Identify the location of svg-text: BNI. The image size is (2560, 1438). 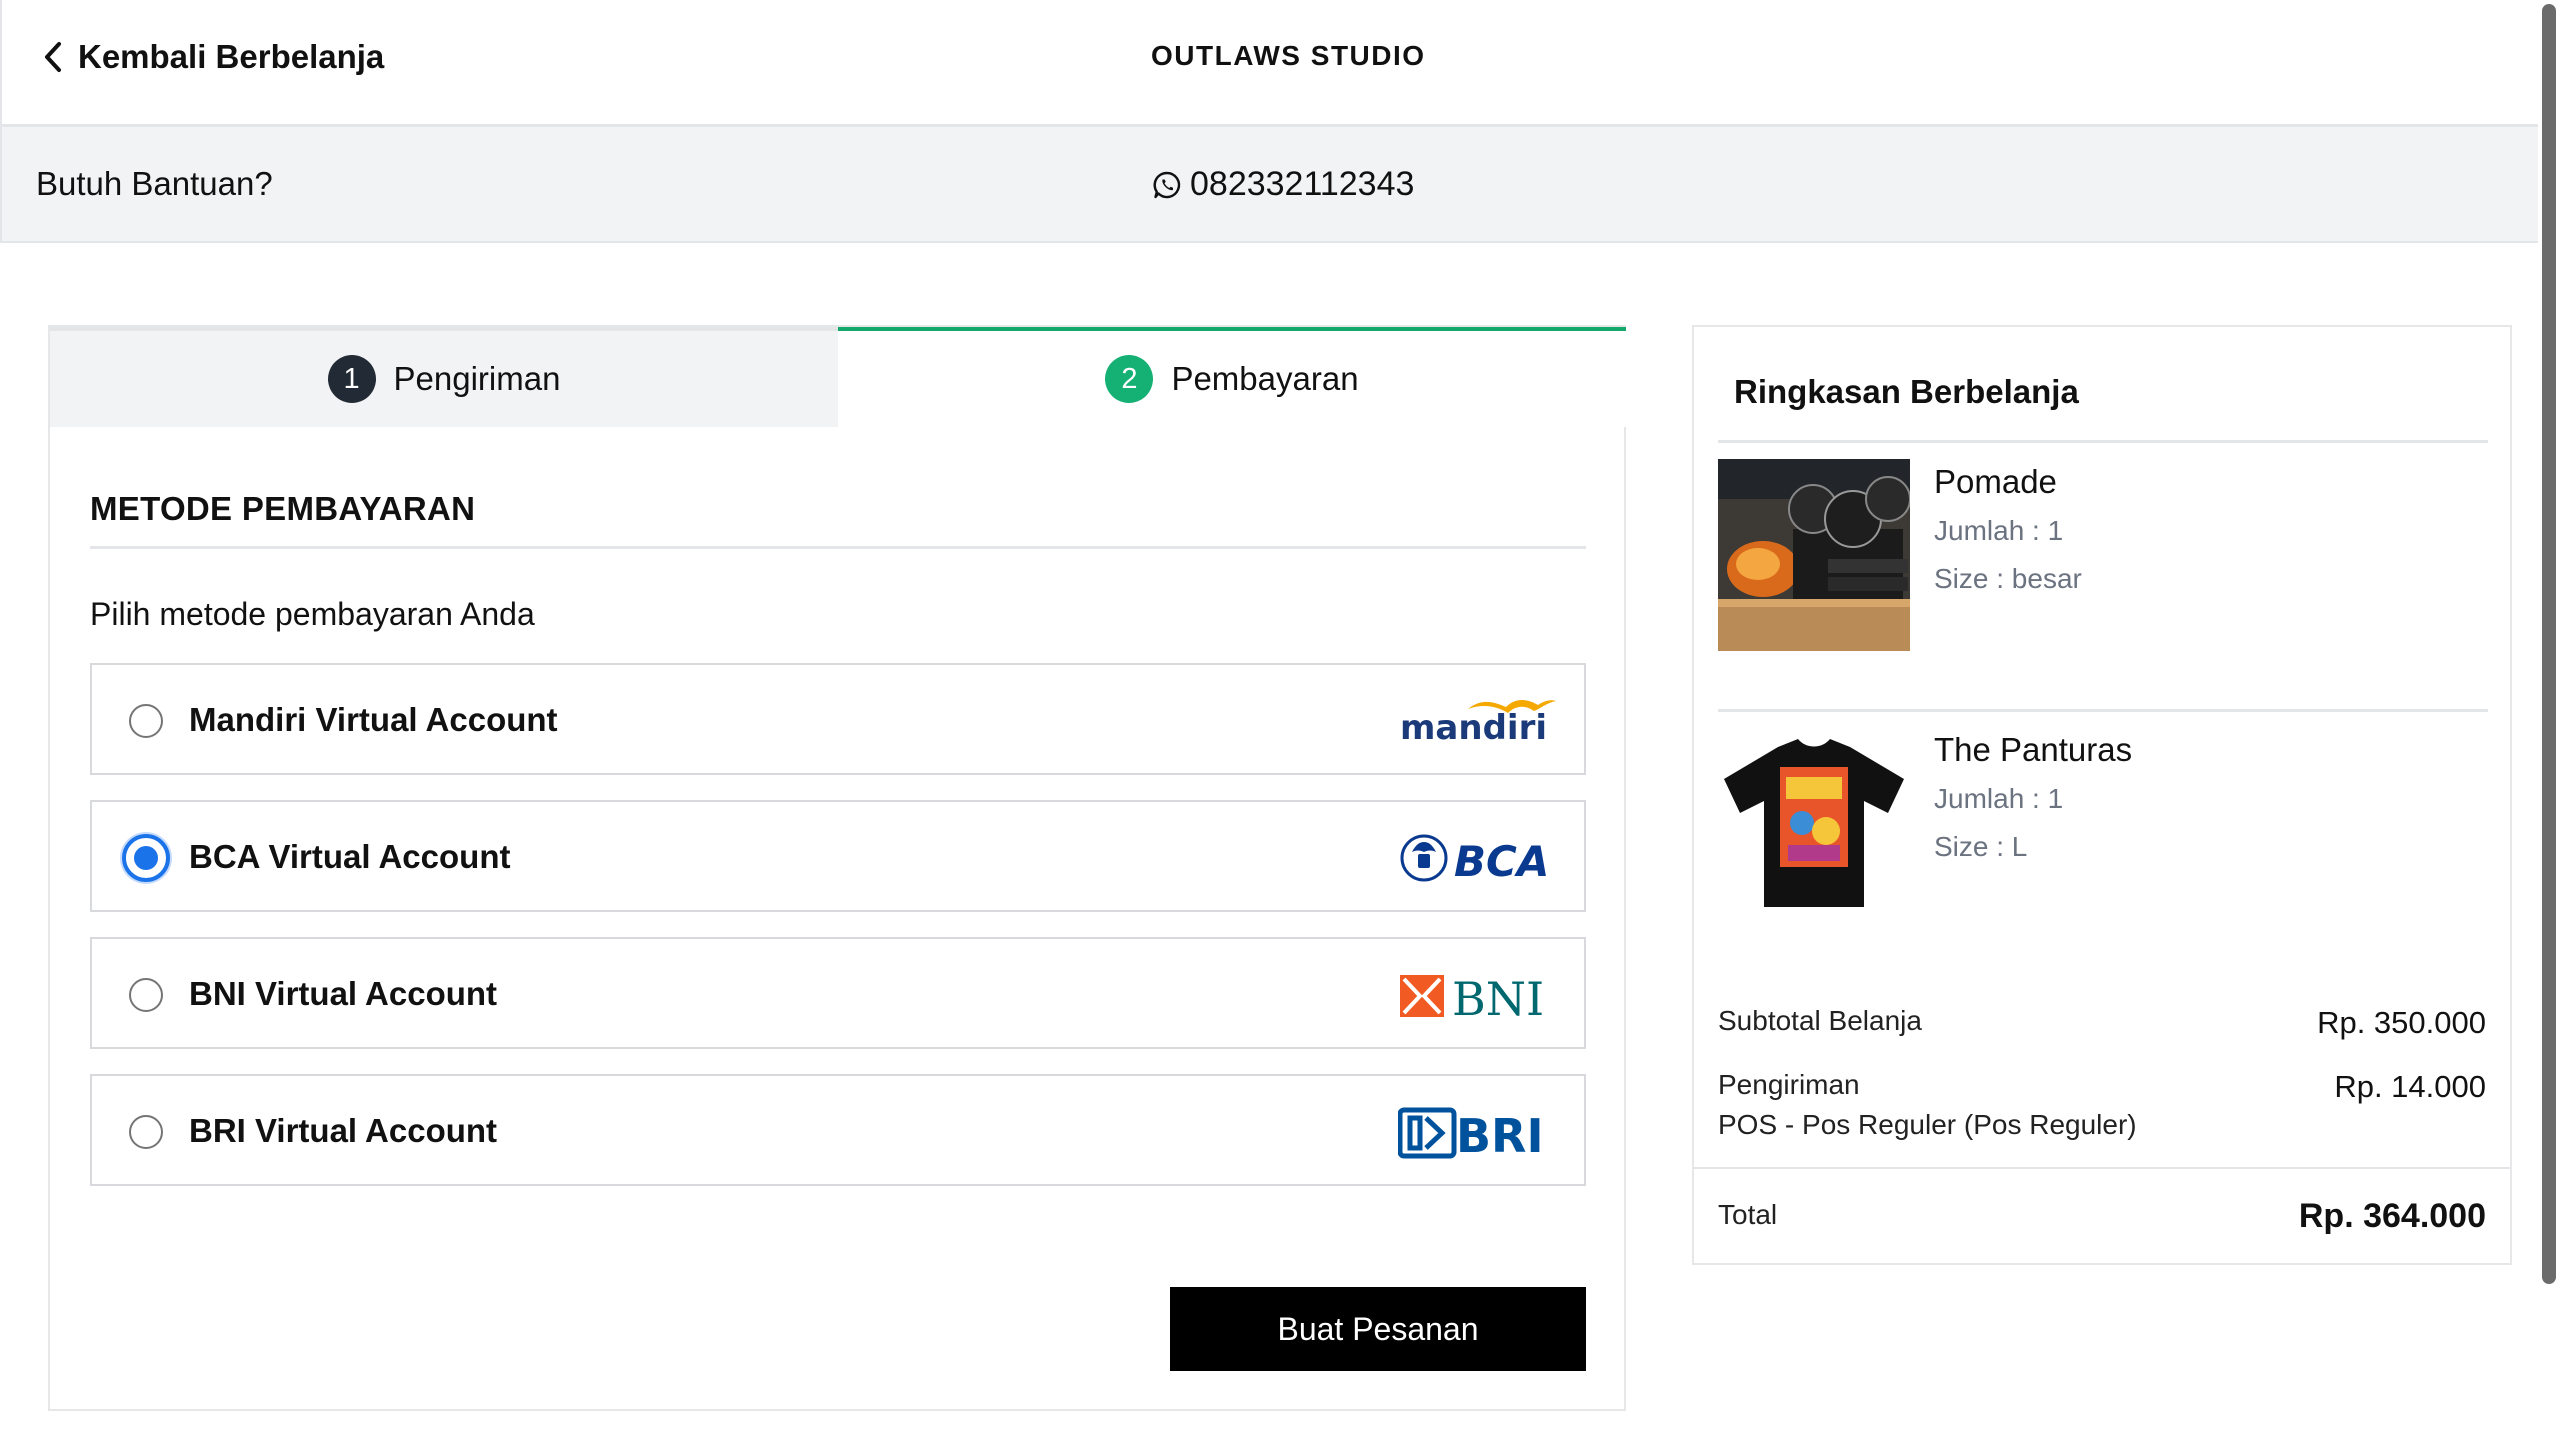
(1498, 998).